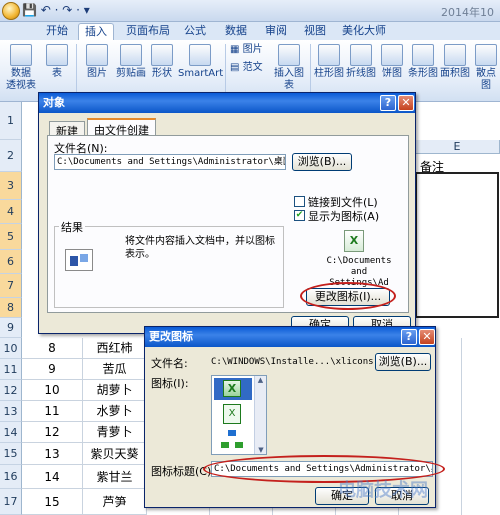 The height and width of the screenshot is (515, 500). Describe the element at coordinates (131, 55) in the screenshot. I see `clipart-icon` at that location.